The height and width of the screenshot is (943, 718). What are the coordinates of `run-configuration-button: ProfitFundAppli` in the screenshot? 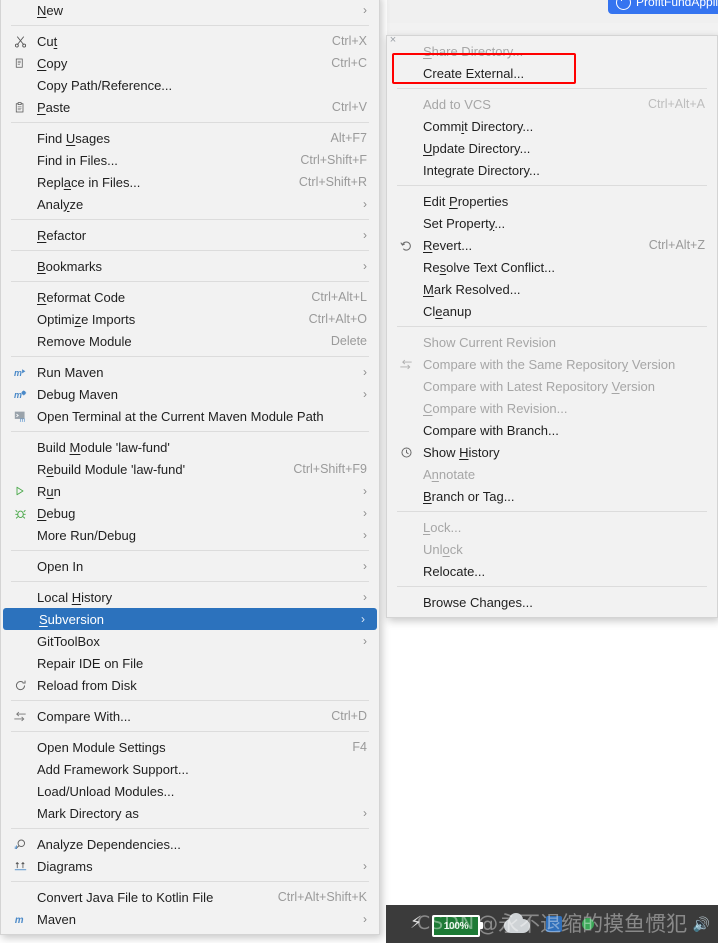 It's located at (663, 7).